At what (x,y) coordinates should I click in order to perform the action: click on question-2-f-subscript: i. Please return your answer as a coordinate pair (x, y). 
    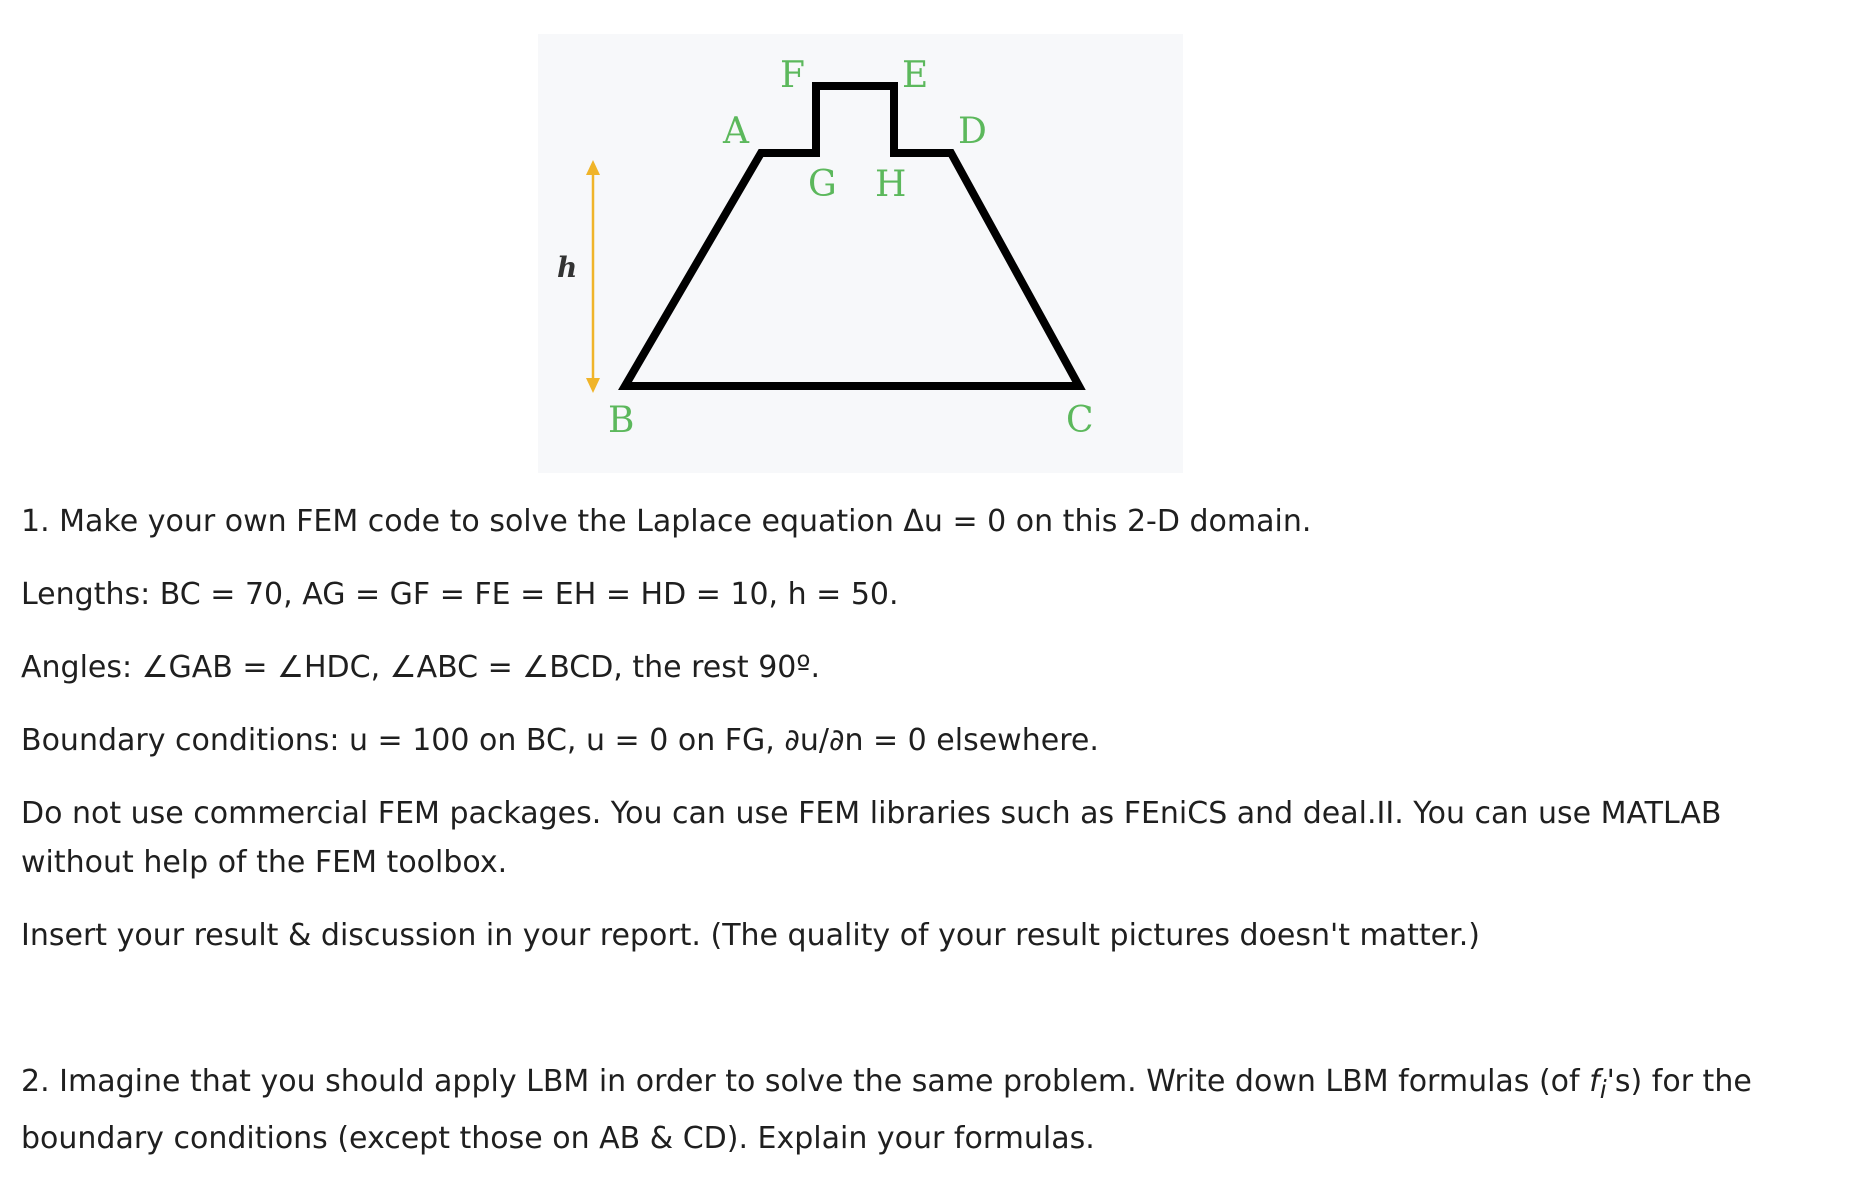
    Looking at the image, I should click on (1603, 1089).